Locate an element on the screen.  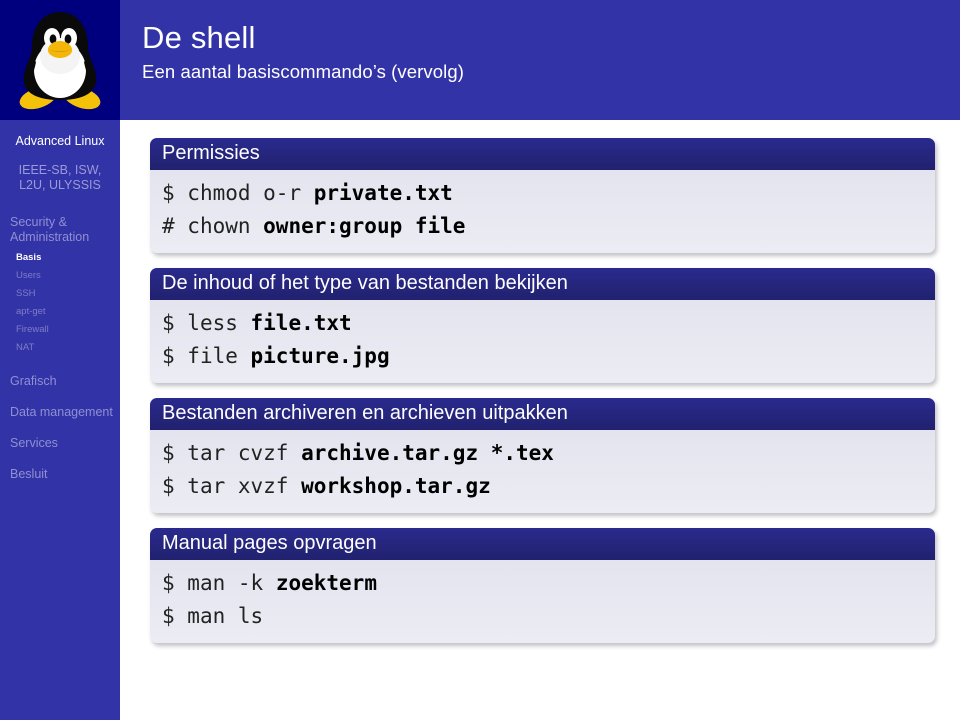
command-argument: owner:group file is located at coordinates (364, 226).